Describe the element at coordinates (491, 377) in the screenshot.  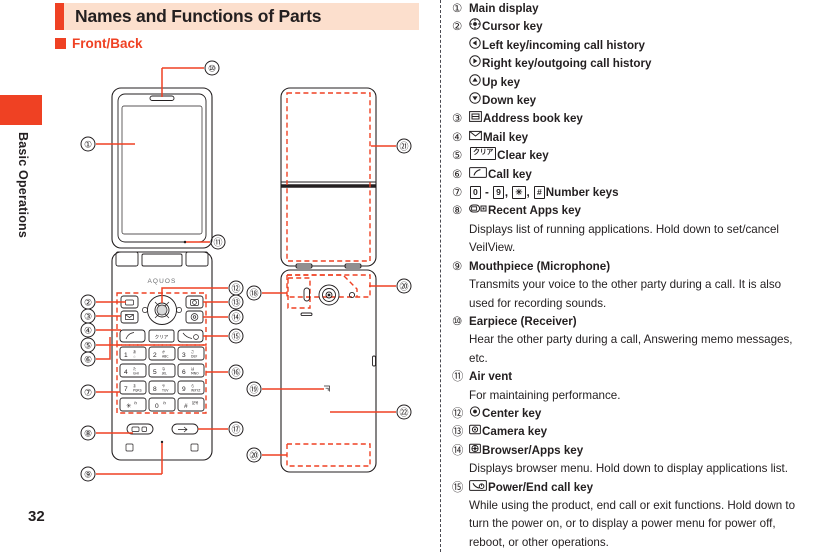
I see `item-label: Air vent` at that location.